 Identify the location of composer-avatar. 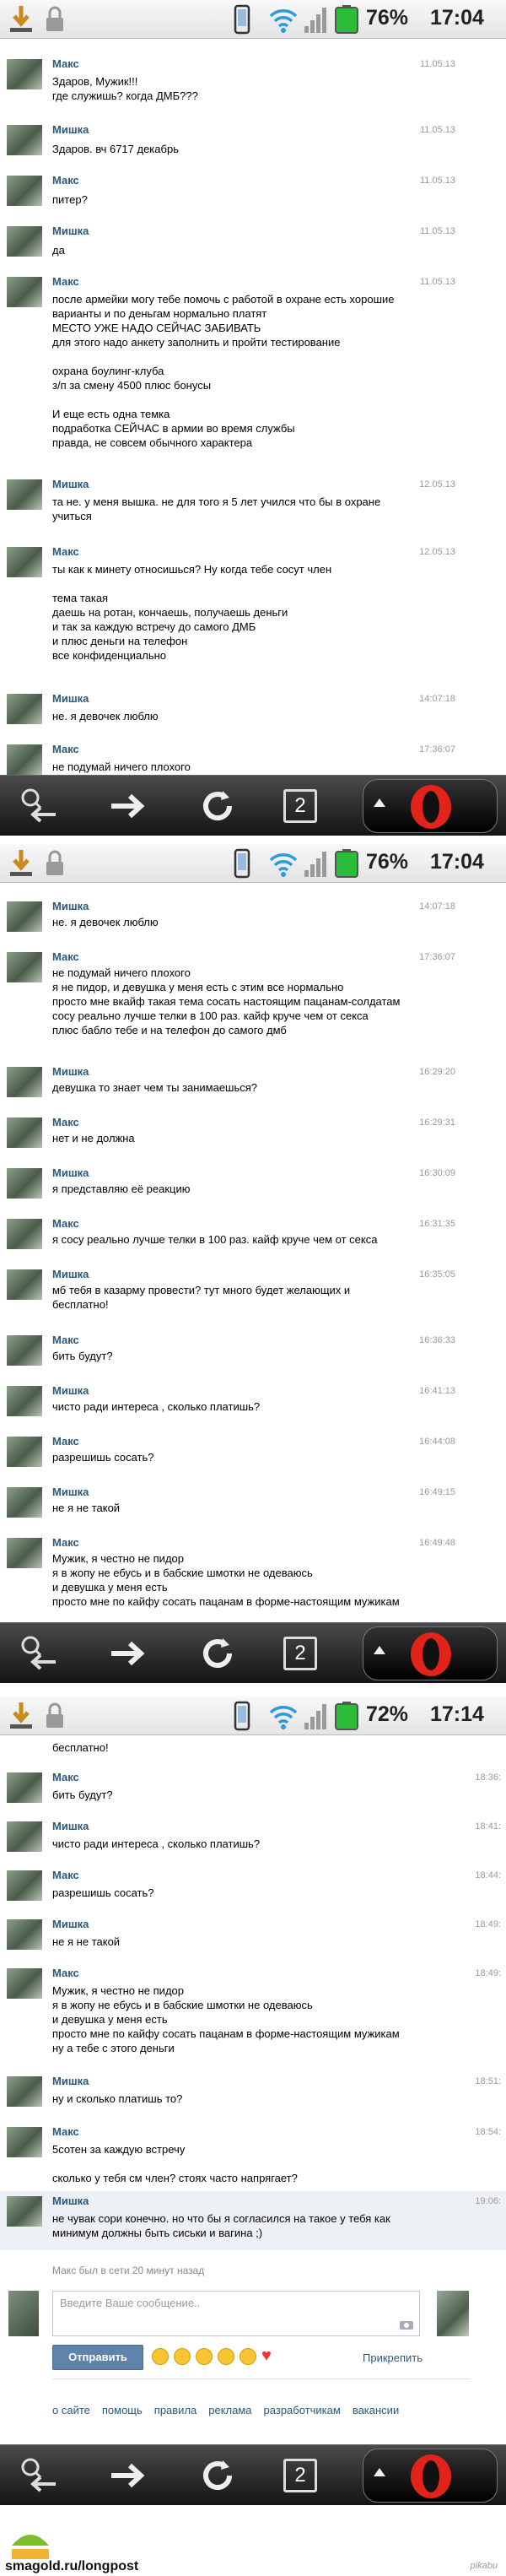
(23, 2313).